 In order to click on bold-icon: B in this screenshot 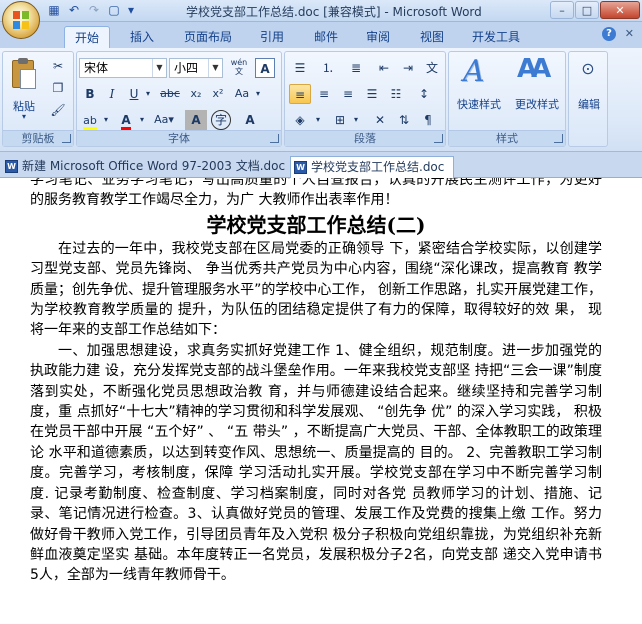, I will do `click(90, 94)`.